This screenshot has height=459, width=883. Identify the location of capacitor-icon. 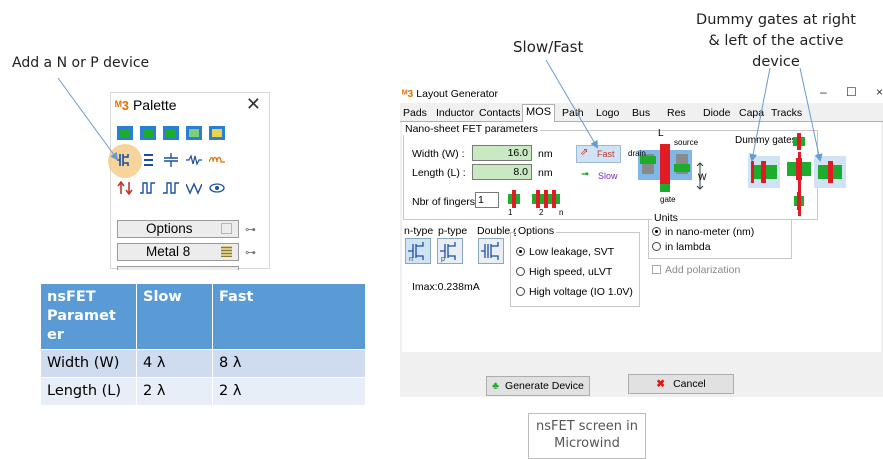
(171, 160).